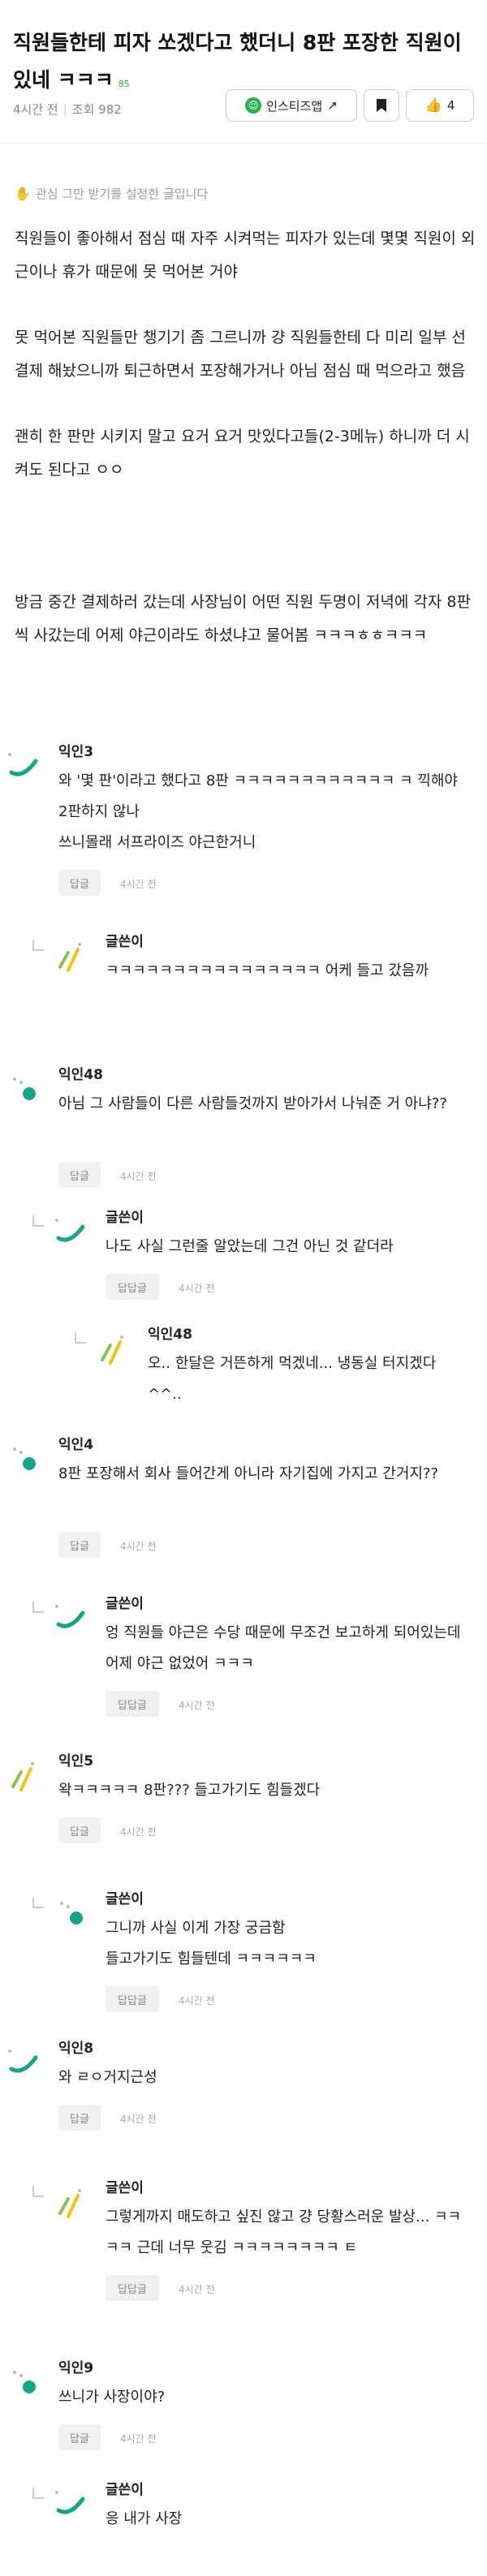  What do you see at coordinates (267, 971) in the screenshot?
I see `comment-line: ㅋㅋㅋㅋㅋㅋㅋㅋㅋㅋㅋㅋㅋㅋㅋㅋ 어케 들고 갔음까` at bounding box center [267, 971].